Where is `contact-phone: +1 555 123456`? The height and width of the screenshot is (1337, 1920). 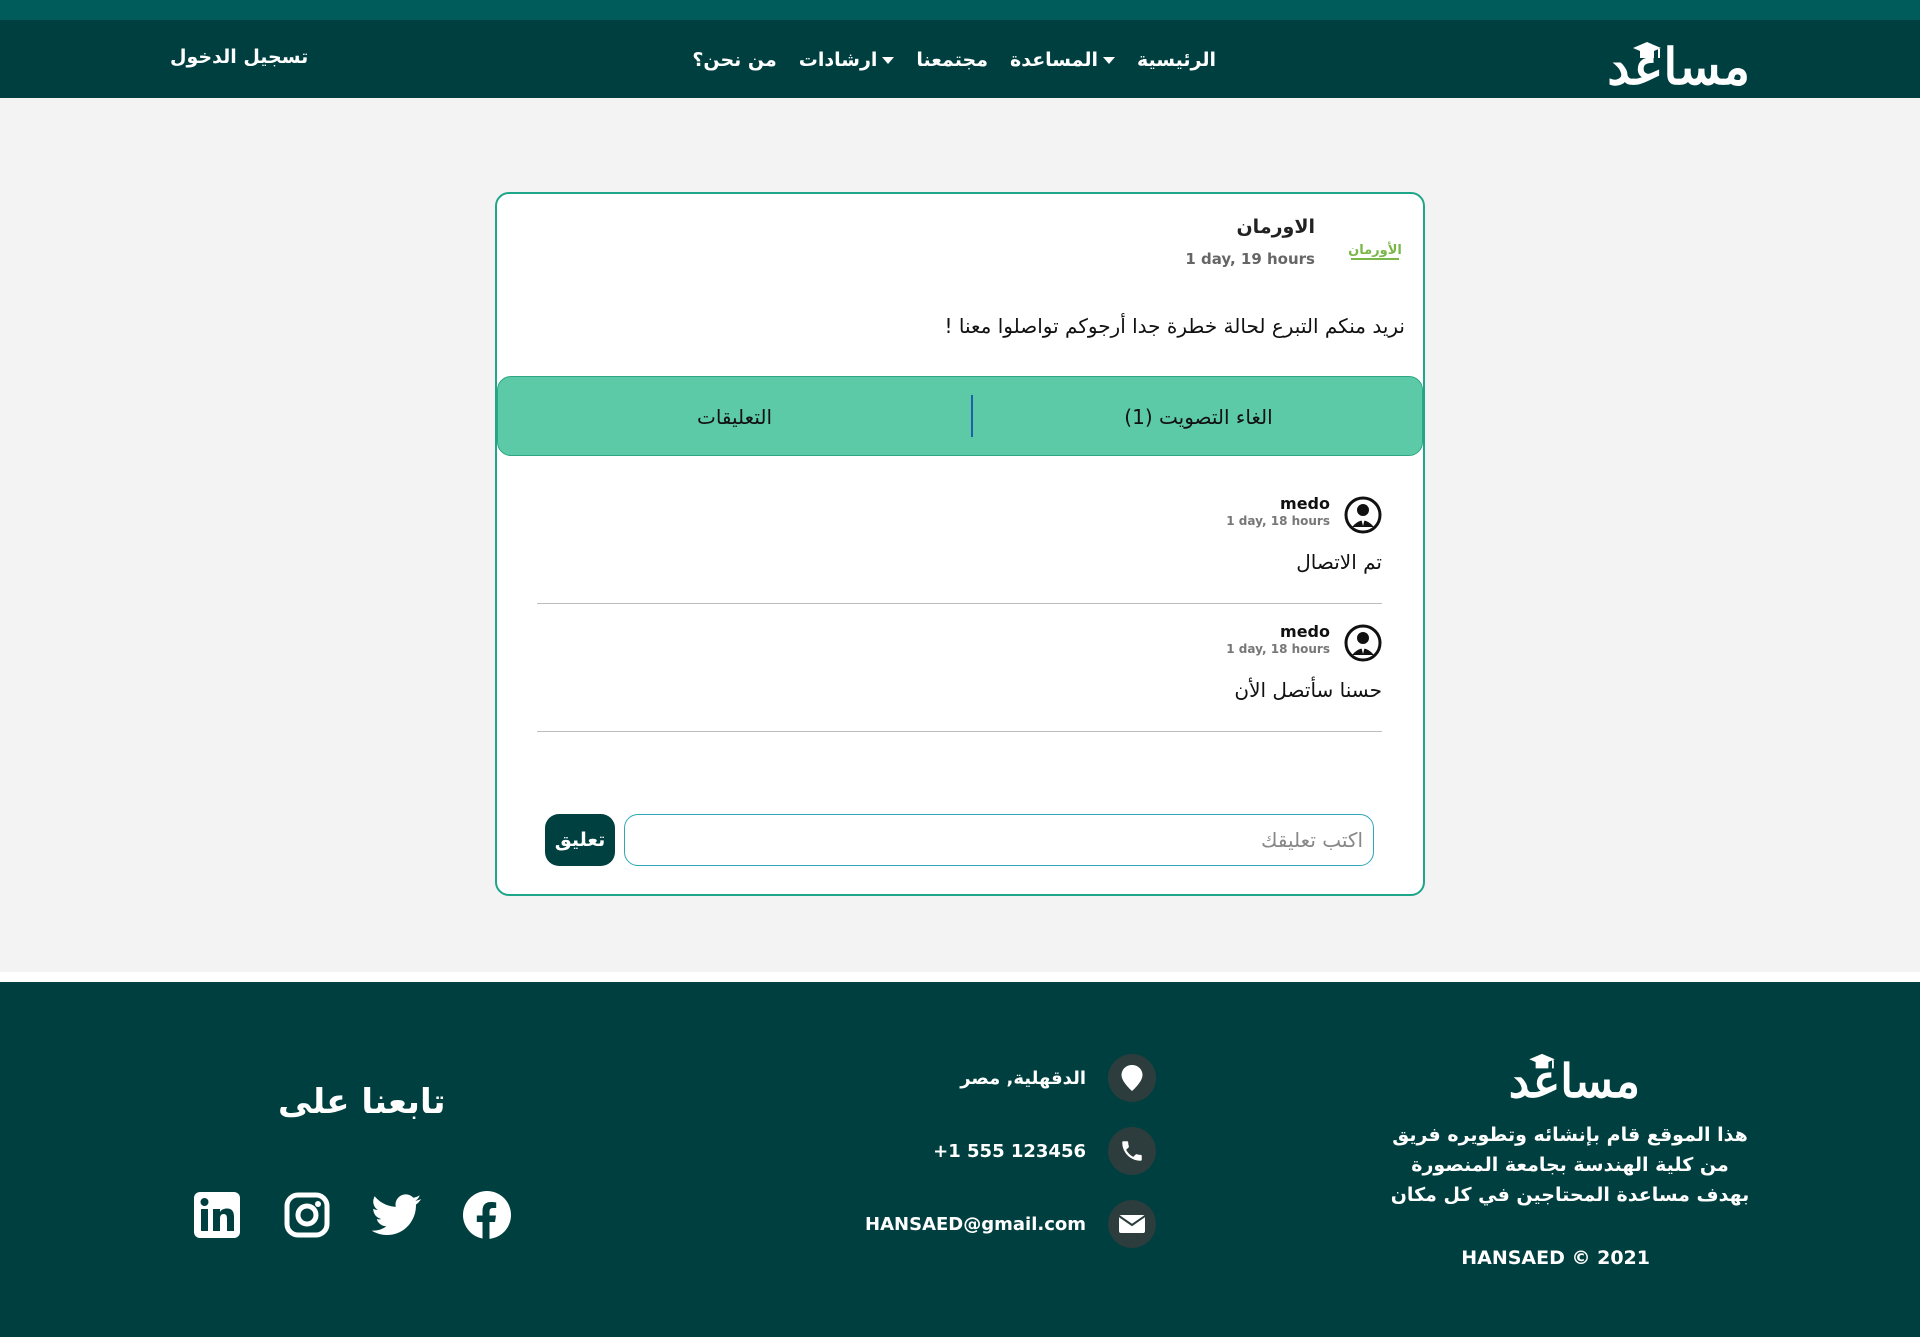 contact-phone: +1 555 123456 is located at coordinates (1044, 1151).